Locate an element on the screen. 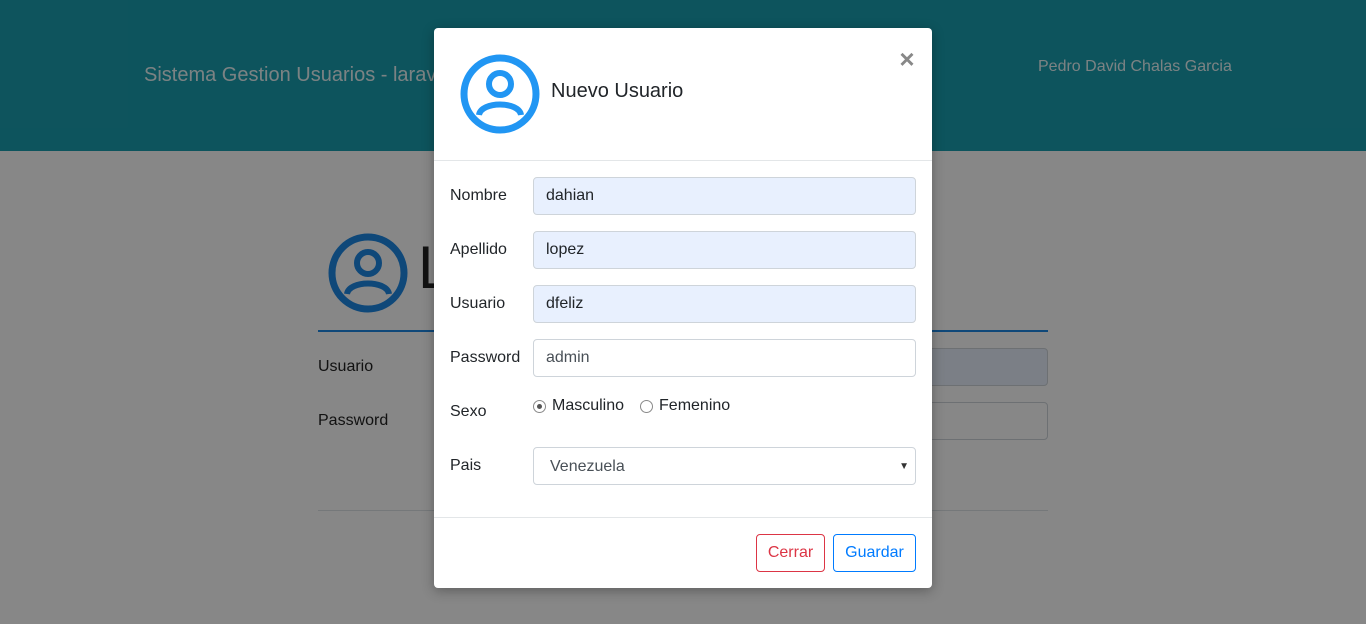  pais-selected-value: Venezuela is located at coordinates (587, 466).